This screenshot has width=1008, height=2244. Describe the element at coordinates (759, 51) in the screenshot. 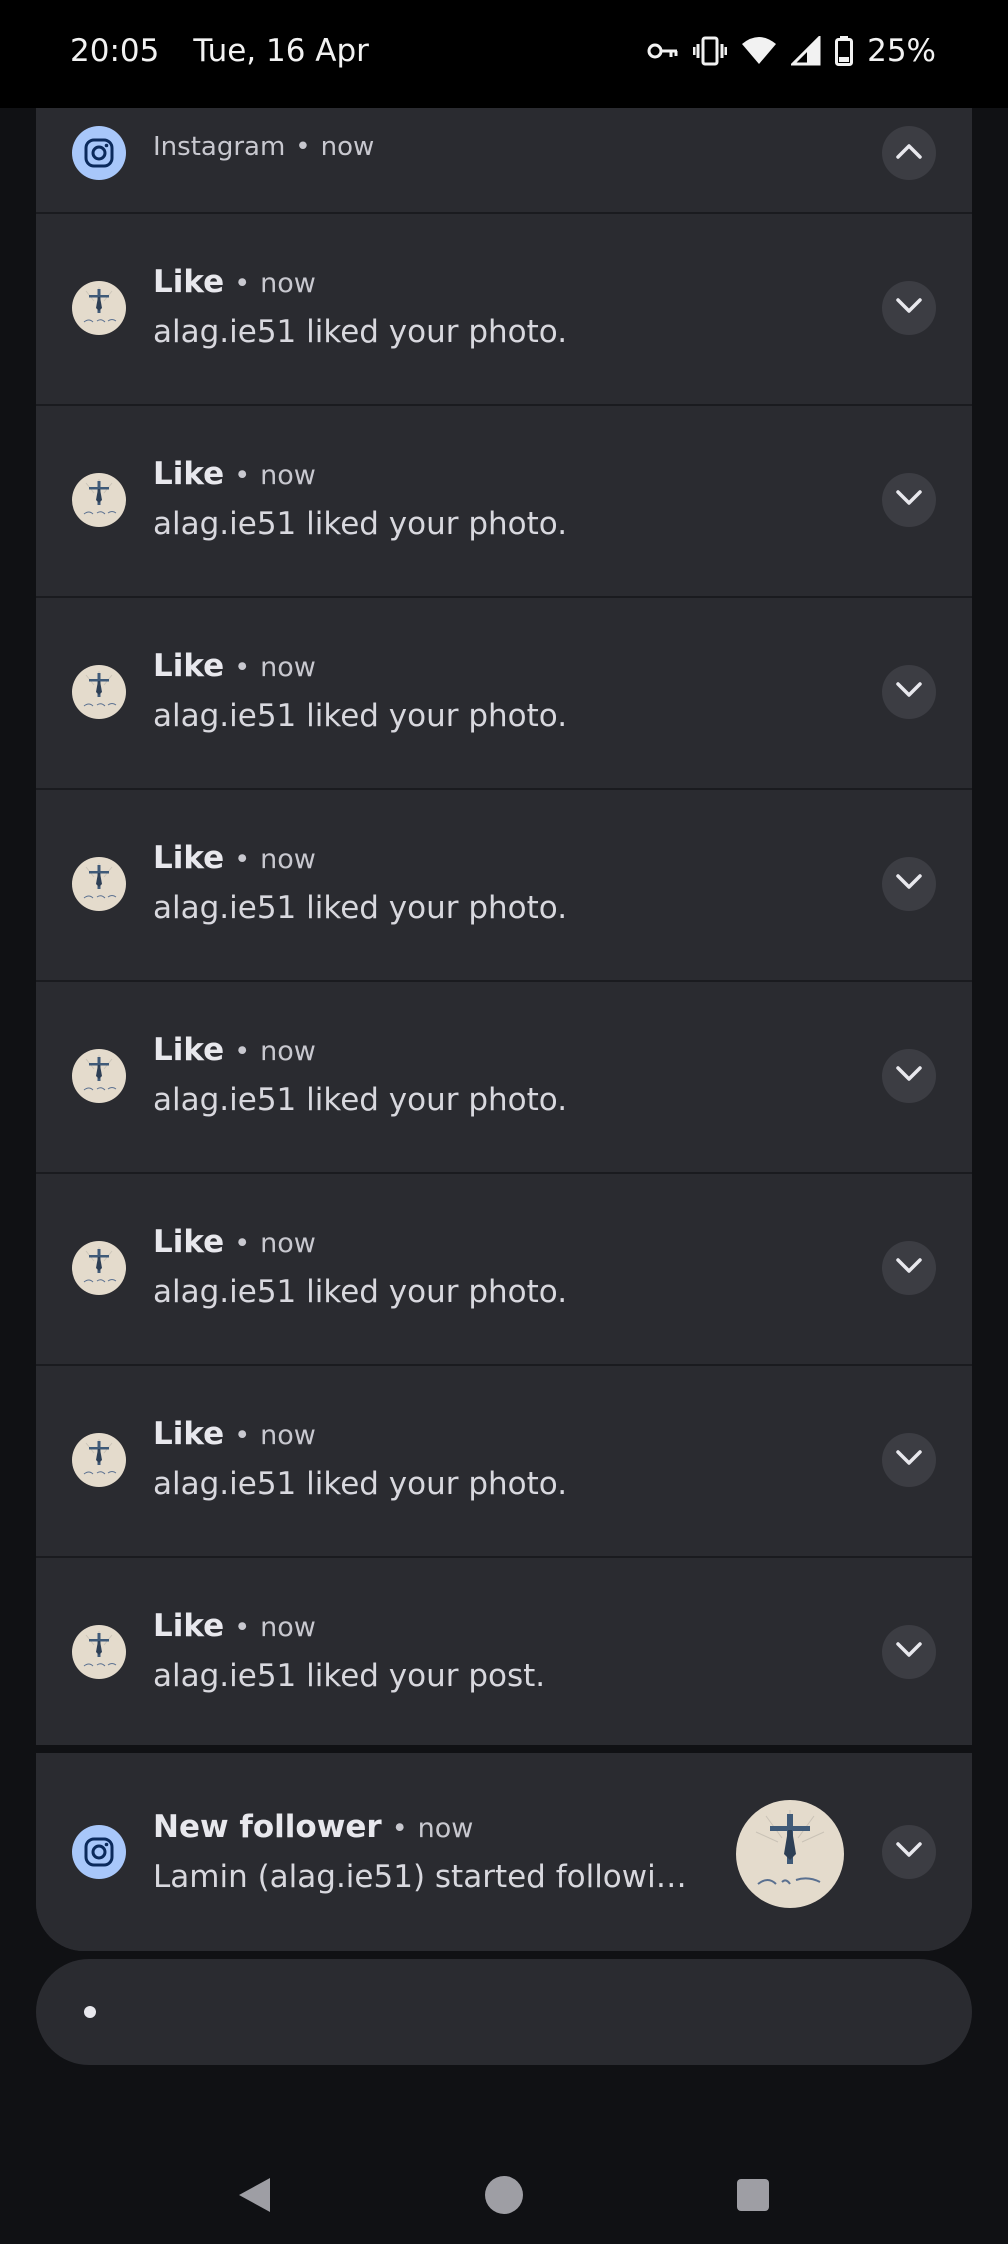

I see `wifi-icon` at that location.